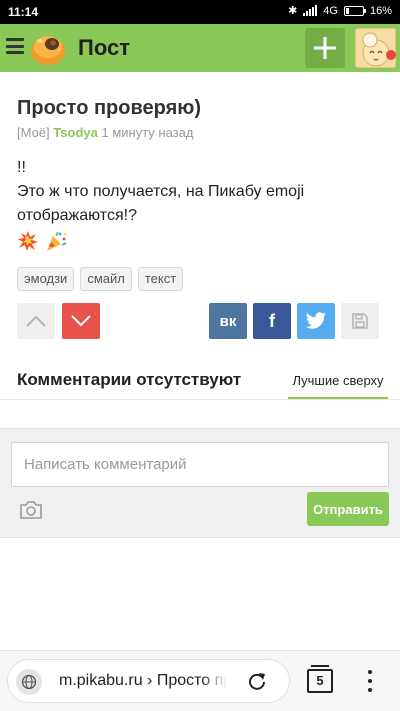  Describe the element at coordinates (48, 48) in the screenshot. I see `pikabu-logo` at that location.